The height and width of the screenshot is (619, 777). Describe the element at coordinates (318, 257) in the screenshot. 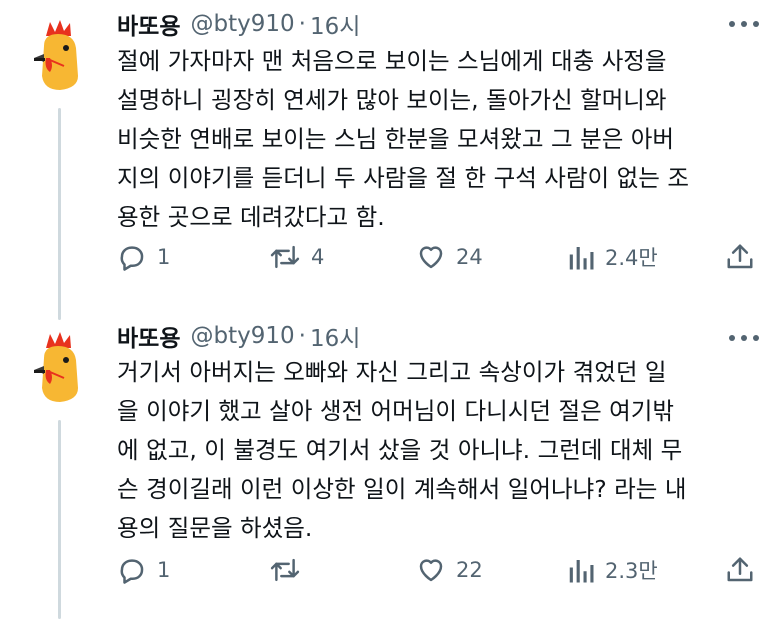

I see `retweet-count: 4` at that location.